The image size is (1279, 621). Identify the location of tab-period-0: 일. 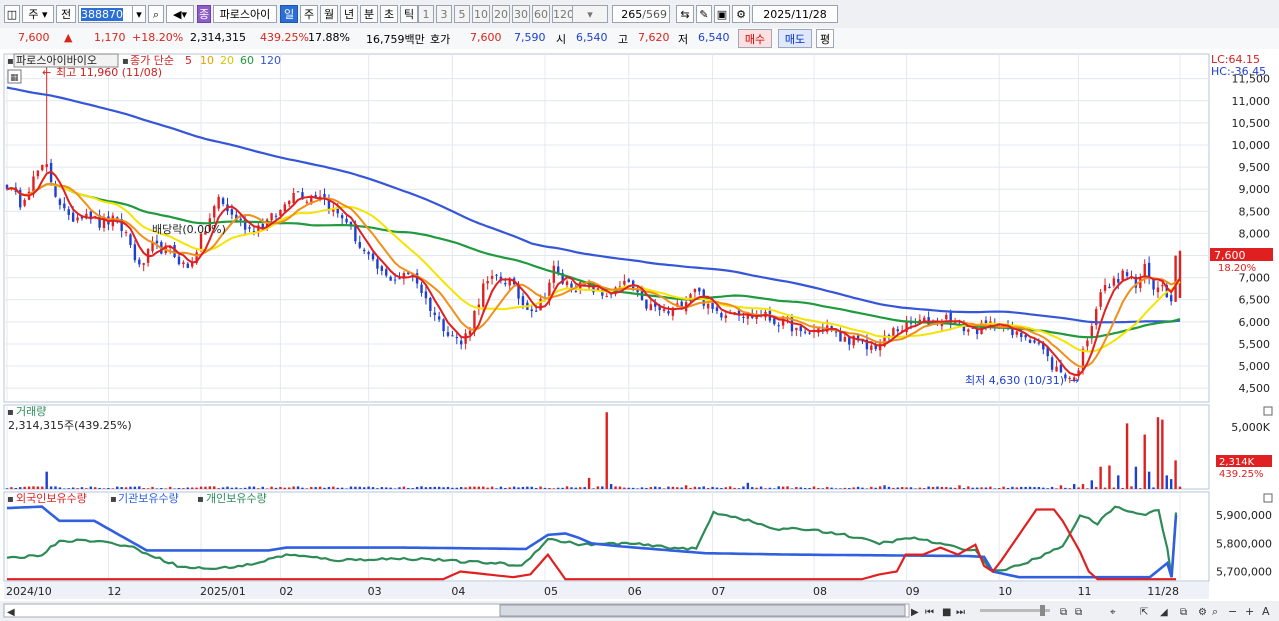
(289, 14).